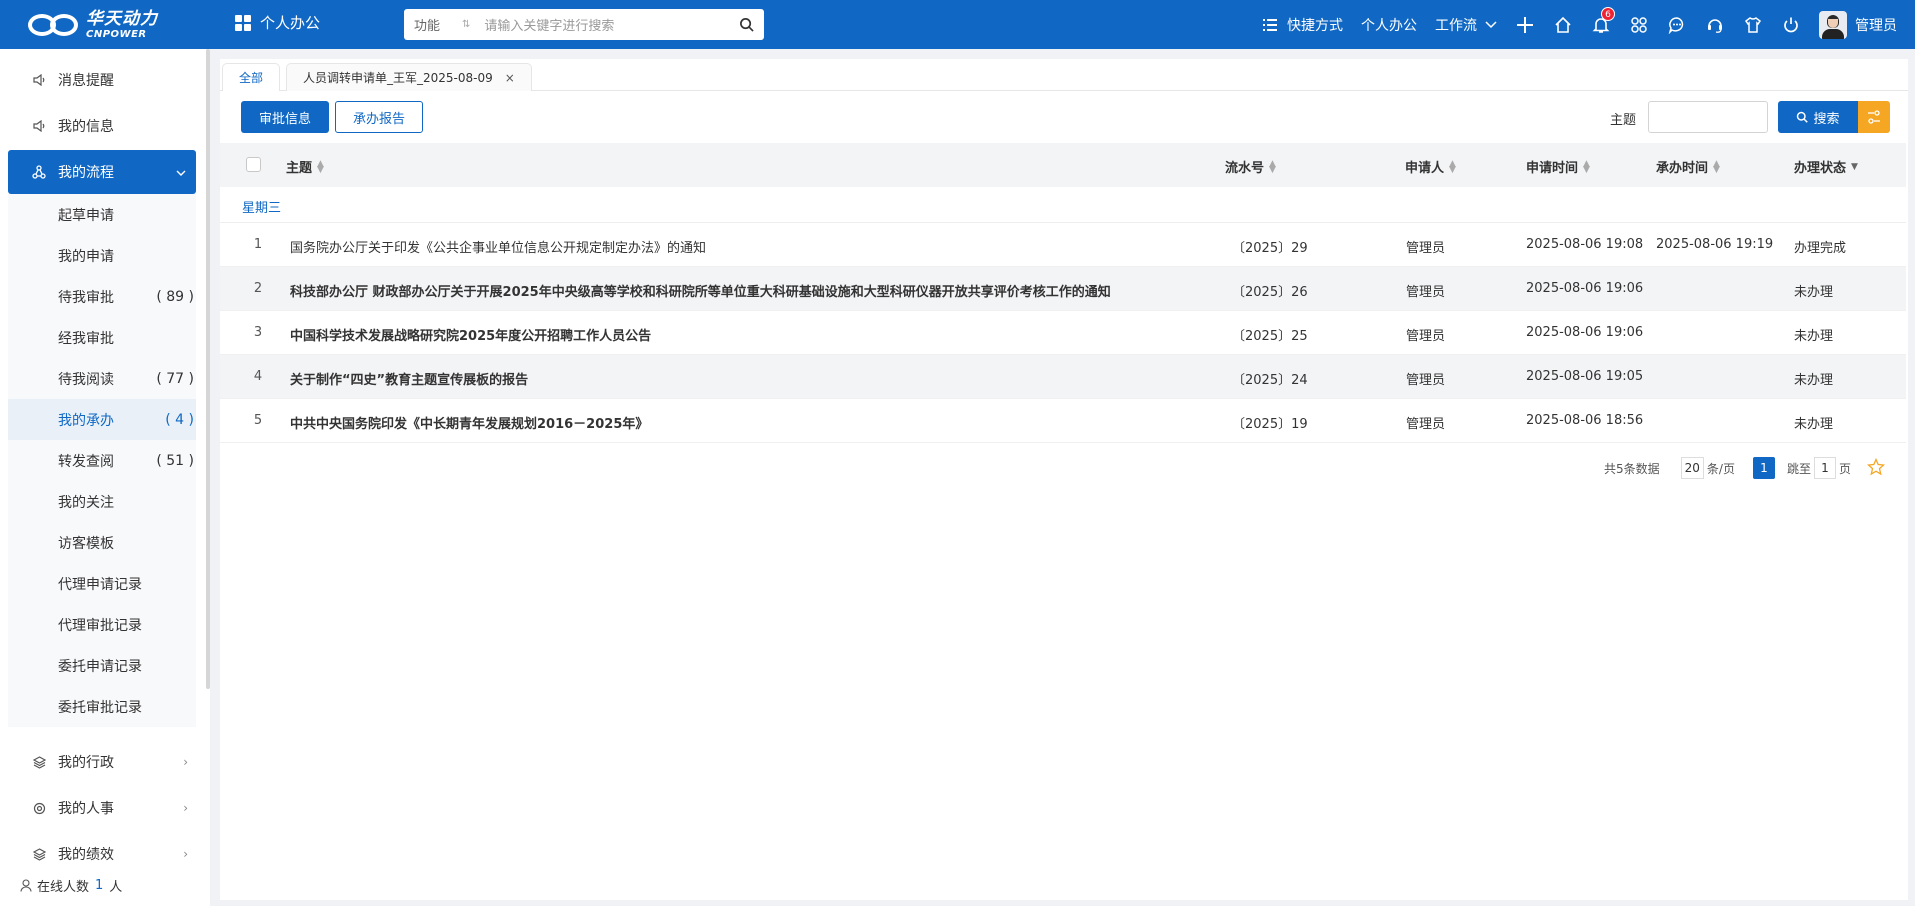 This screenshot has width=1915, height=906. I want to click on sidebar-item-visitor-template: 访客模板, so click(102, 542).